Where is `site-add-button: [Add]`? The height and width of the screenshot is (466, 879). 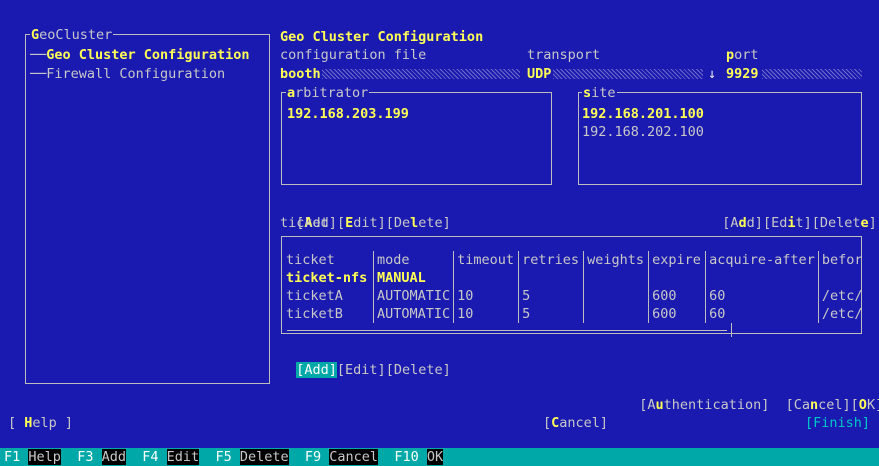
site-add-button: [Add] is located at coordinates (742, 223).